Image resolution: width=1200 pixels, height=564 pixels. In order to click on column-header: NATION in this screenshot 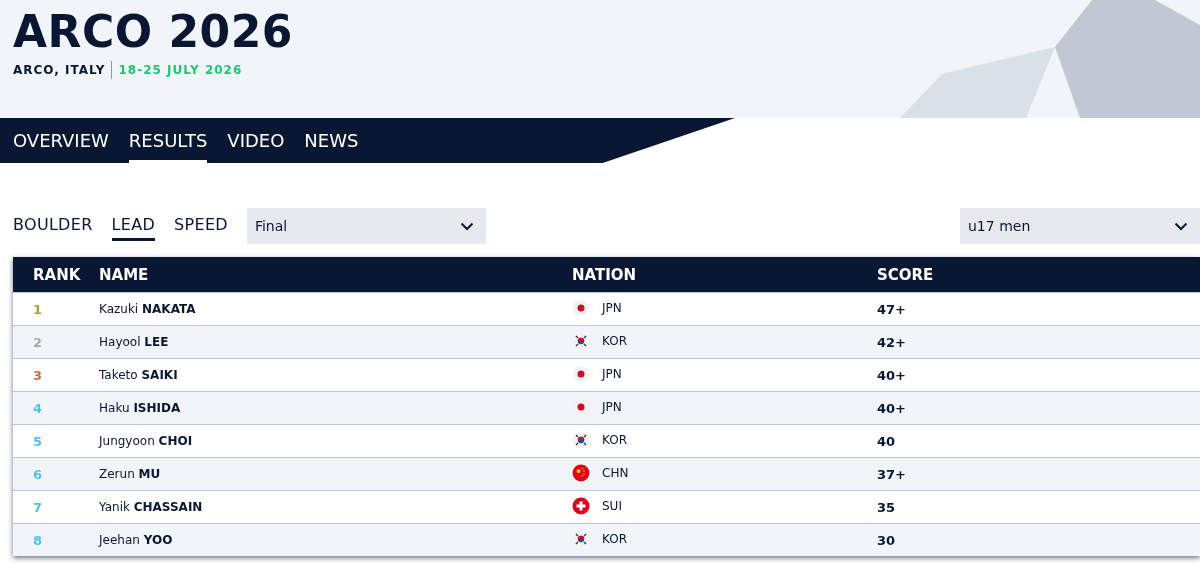, I will do `click(604, 274)`.